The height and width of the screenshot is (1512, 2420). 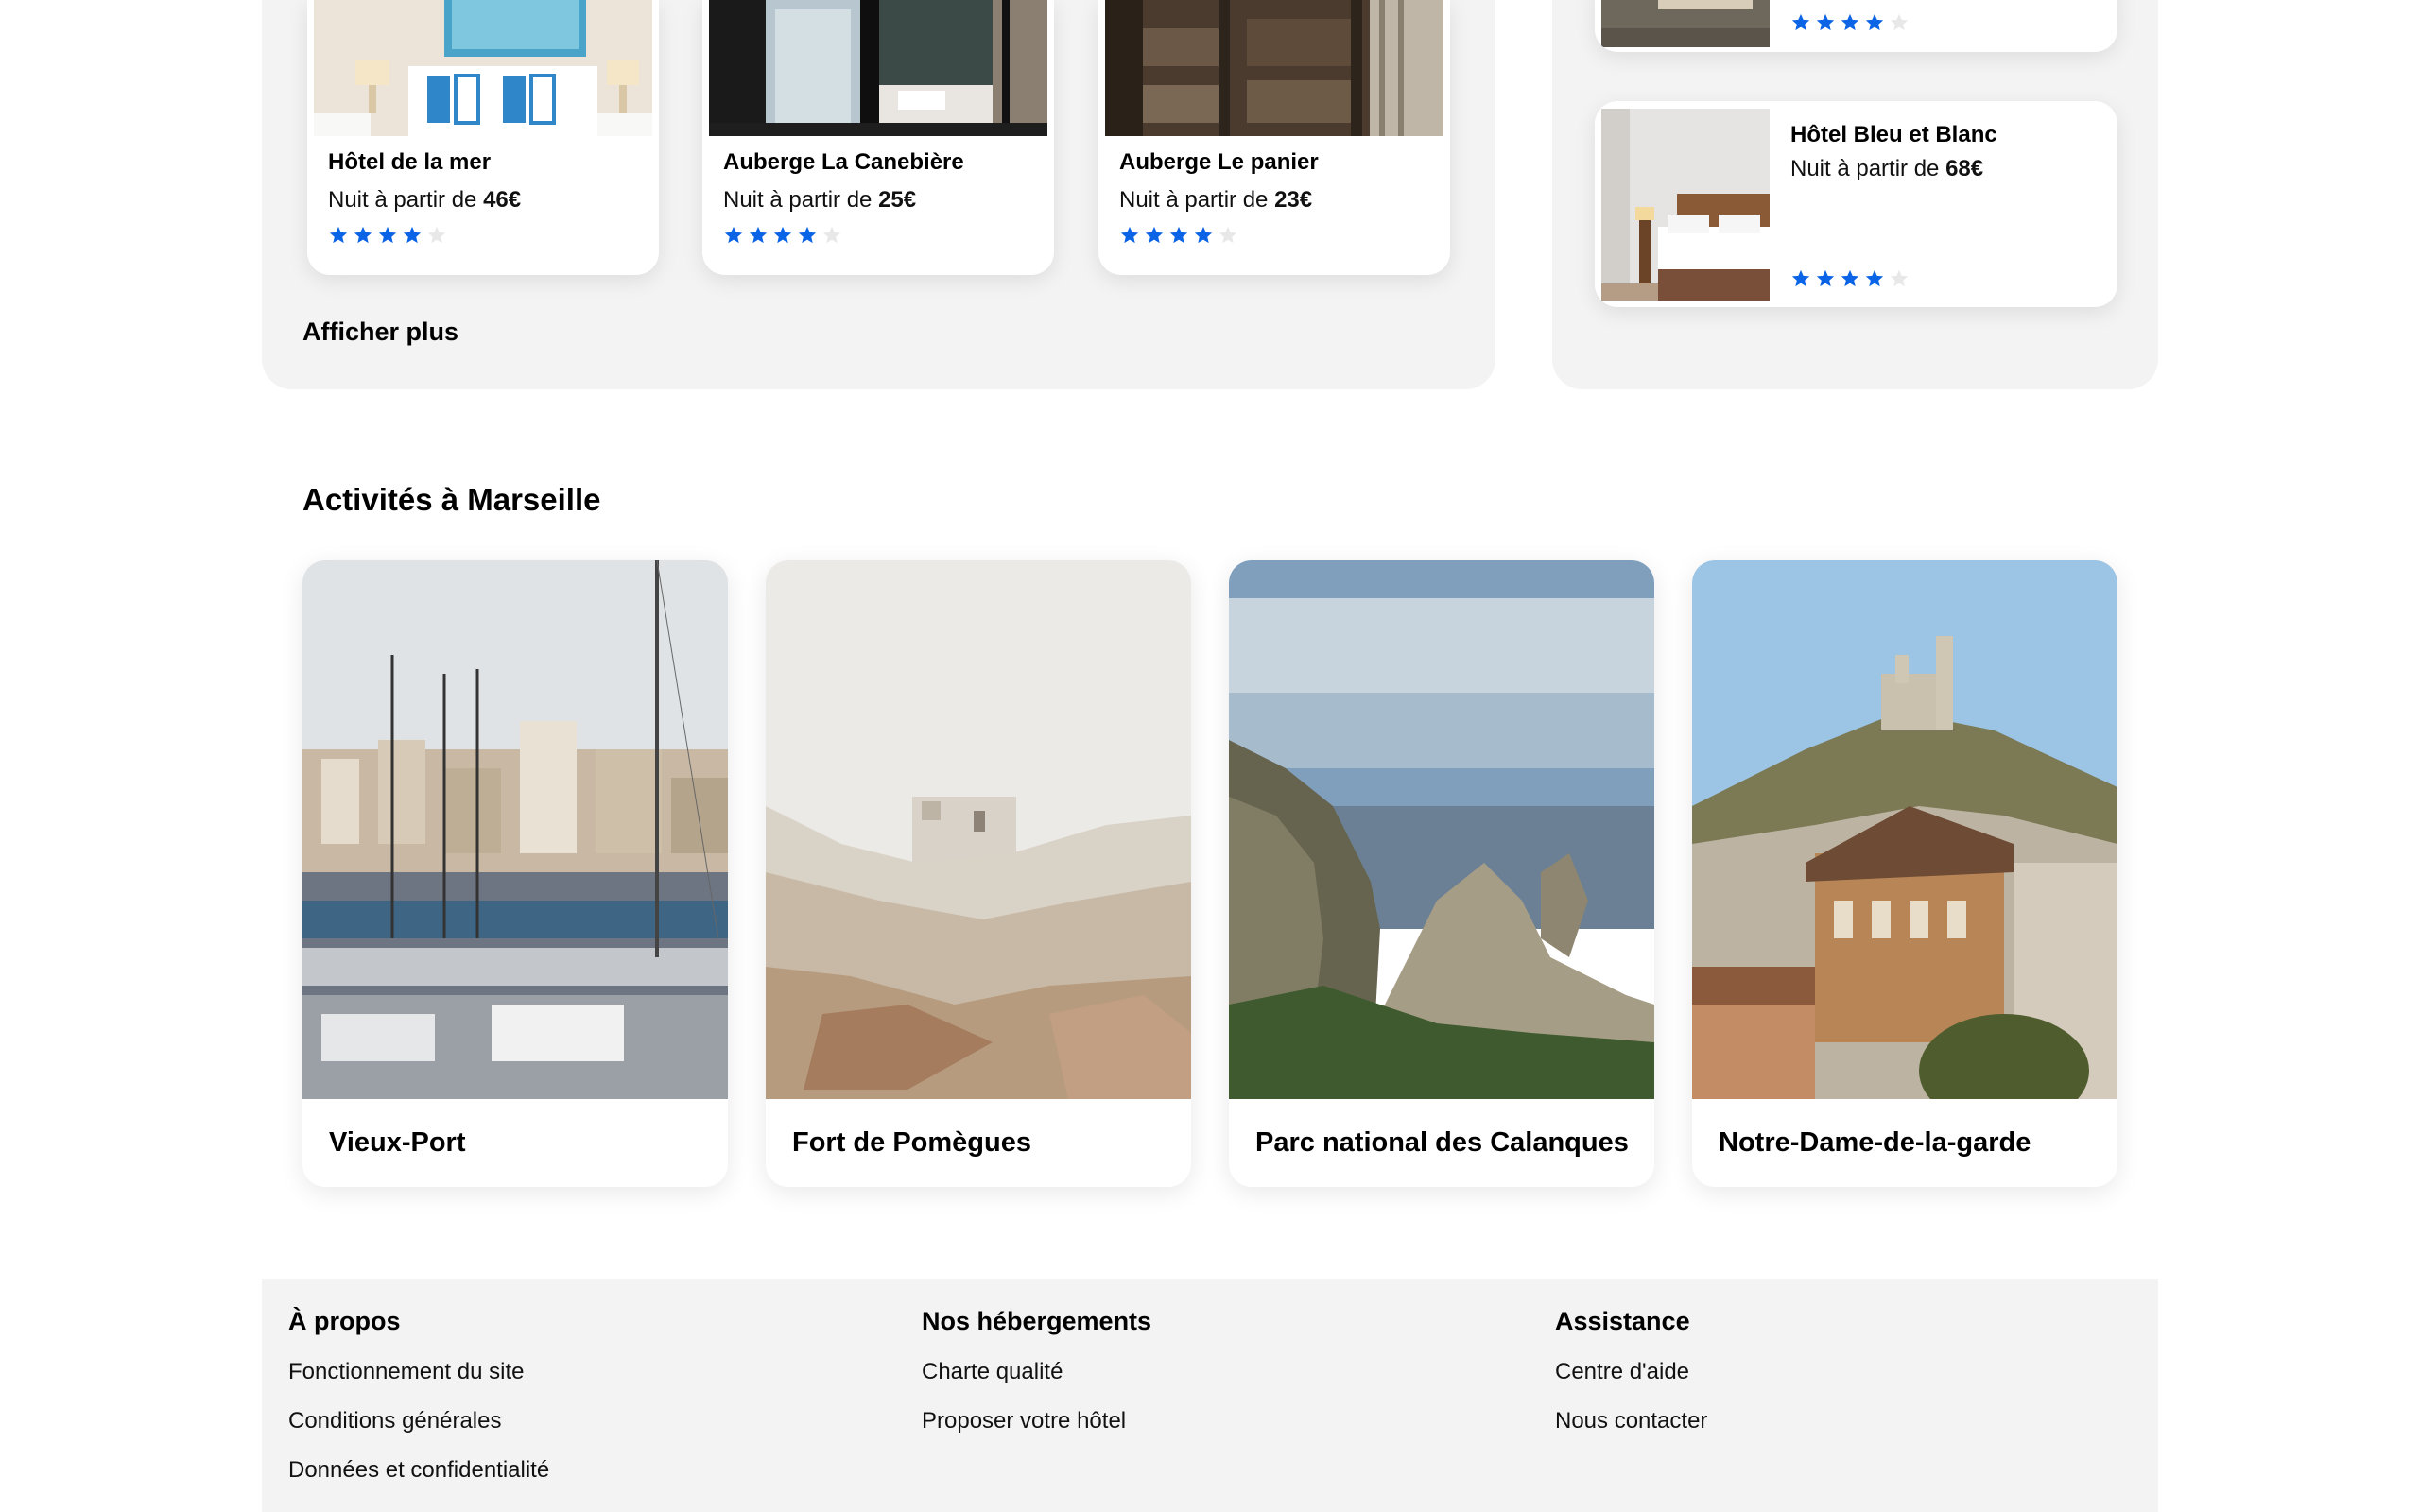 I want to click on footer-column-help: Assistance Centre d'aide Nous contacter, so click(x=1631, y=1382).